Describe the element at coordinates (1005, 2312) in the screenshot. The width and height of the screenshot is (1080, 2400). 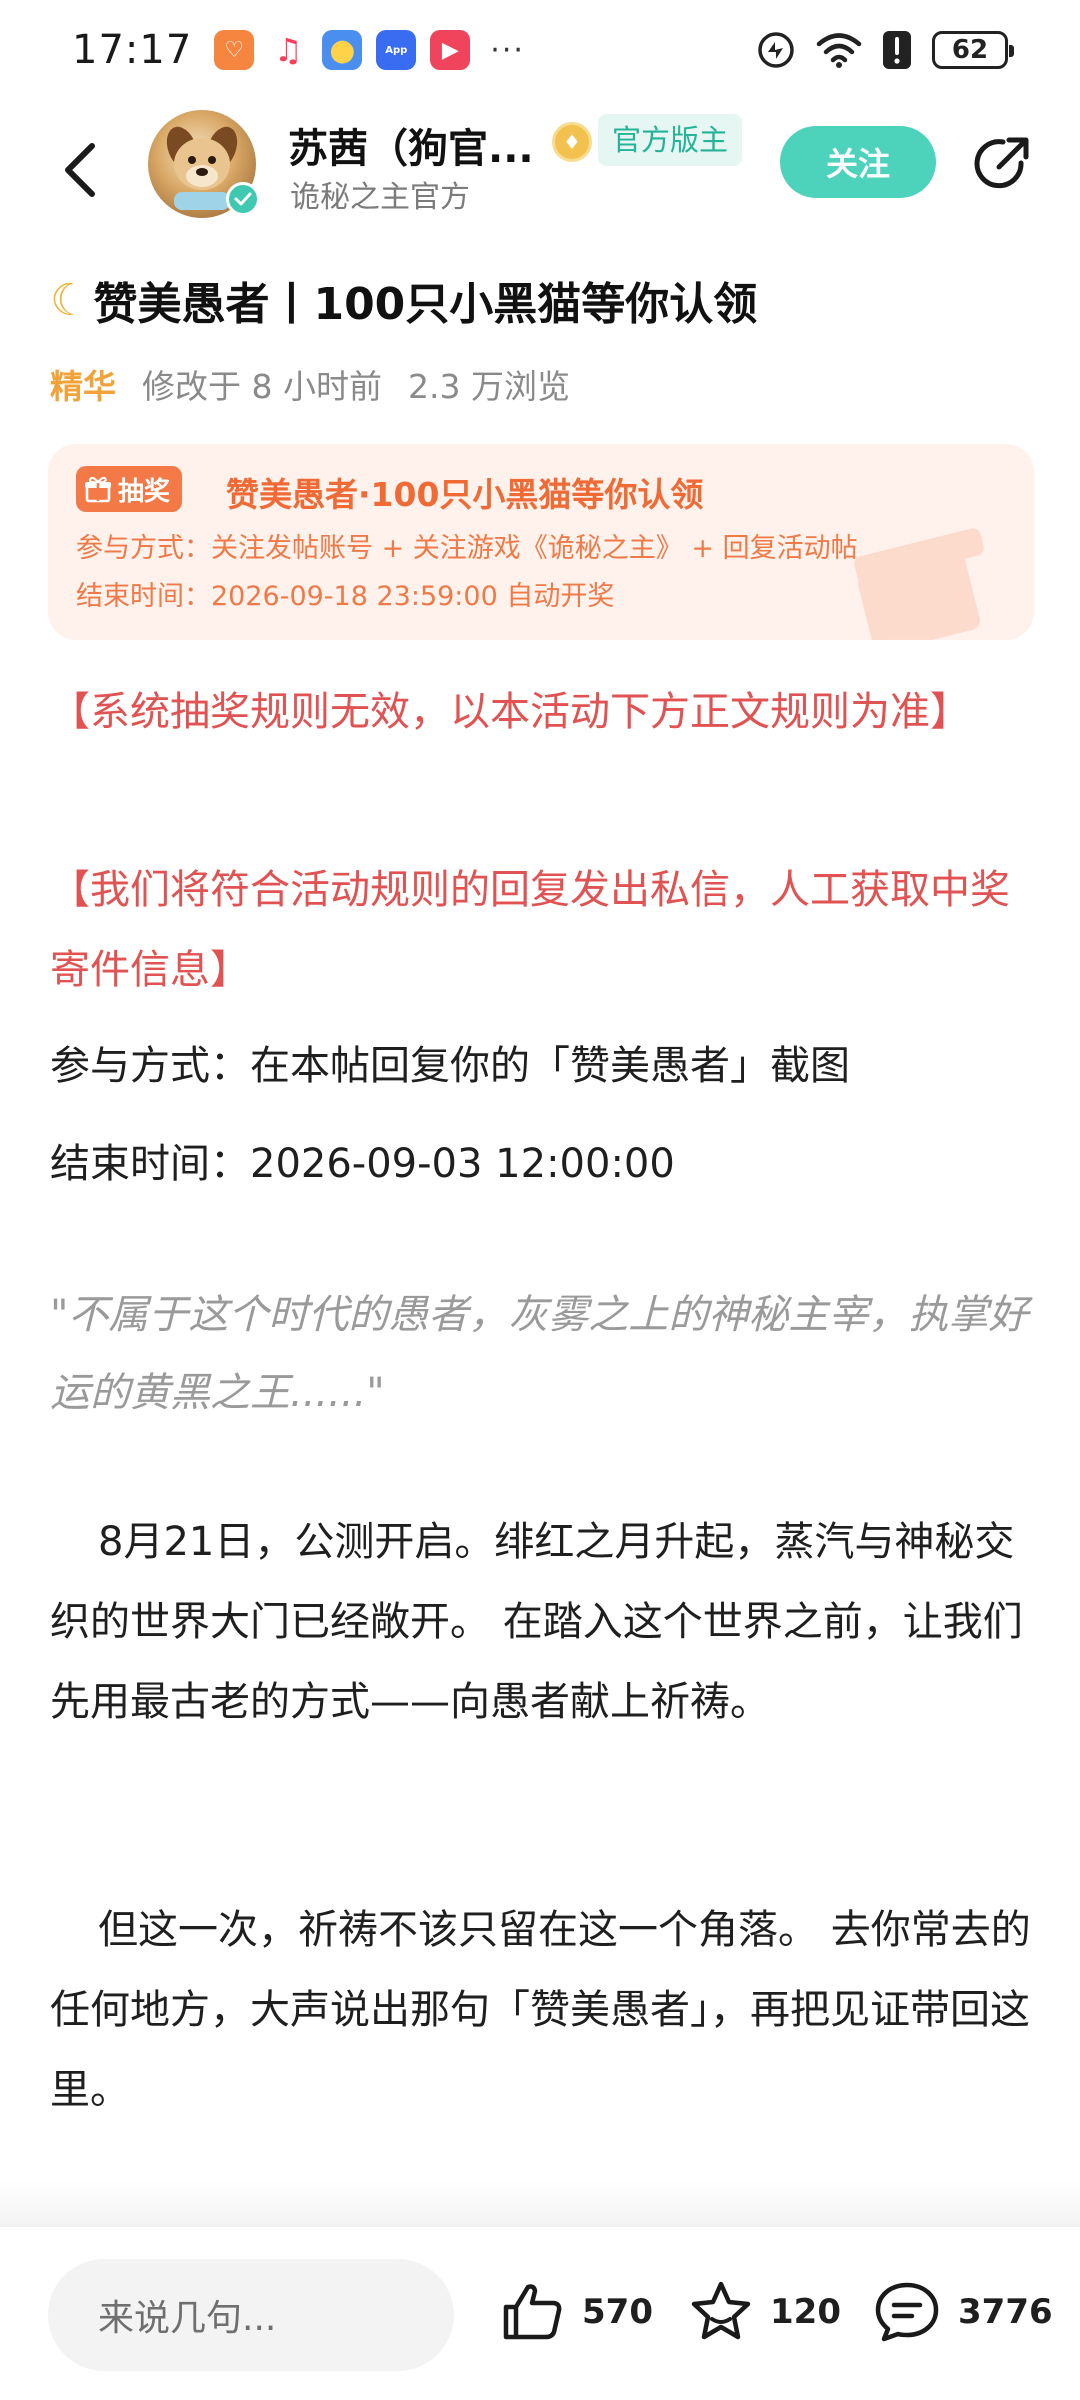
I see `comment-count: 3776` at that location.